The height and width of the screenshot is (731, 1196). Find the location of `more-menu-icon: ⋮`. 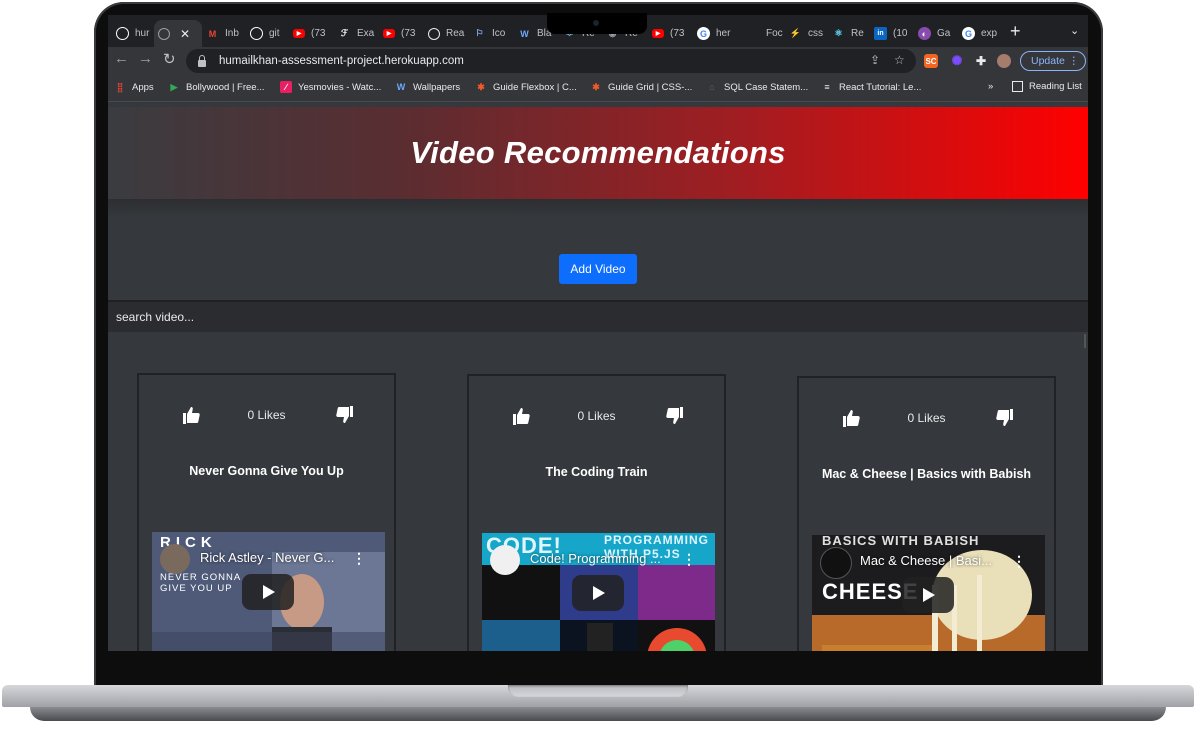

more-menu-icon: ⋮ is located at coordinates (1074, 61).